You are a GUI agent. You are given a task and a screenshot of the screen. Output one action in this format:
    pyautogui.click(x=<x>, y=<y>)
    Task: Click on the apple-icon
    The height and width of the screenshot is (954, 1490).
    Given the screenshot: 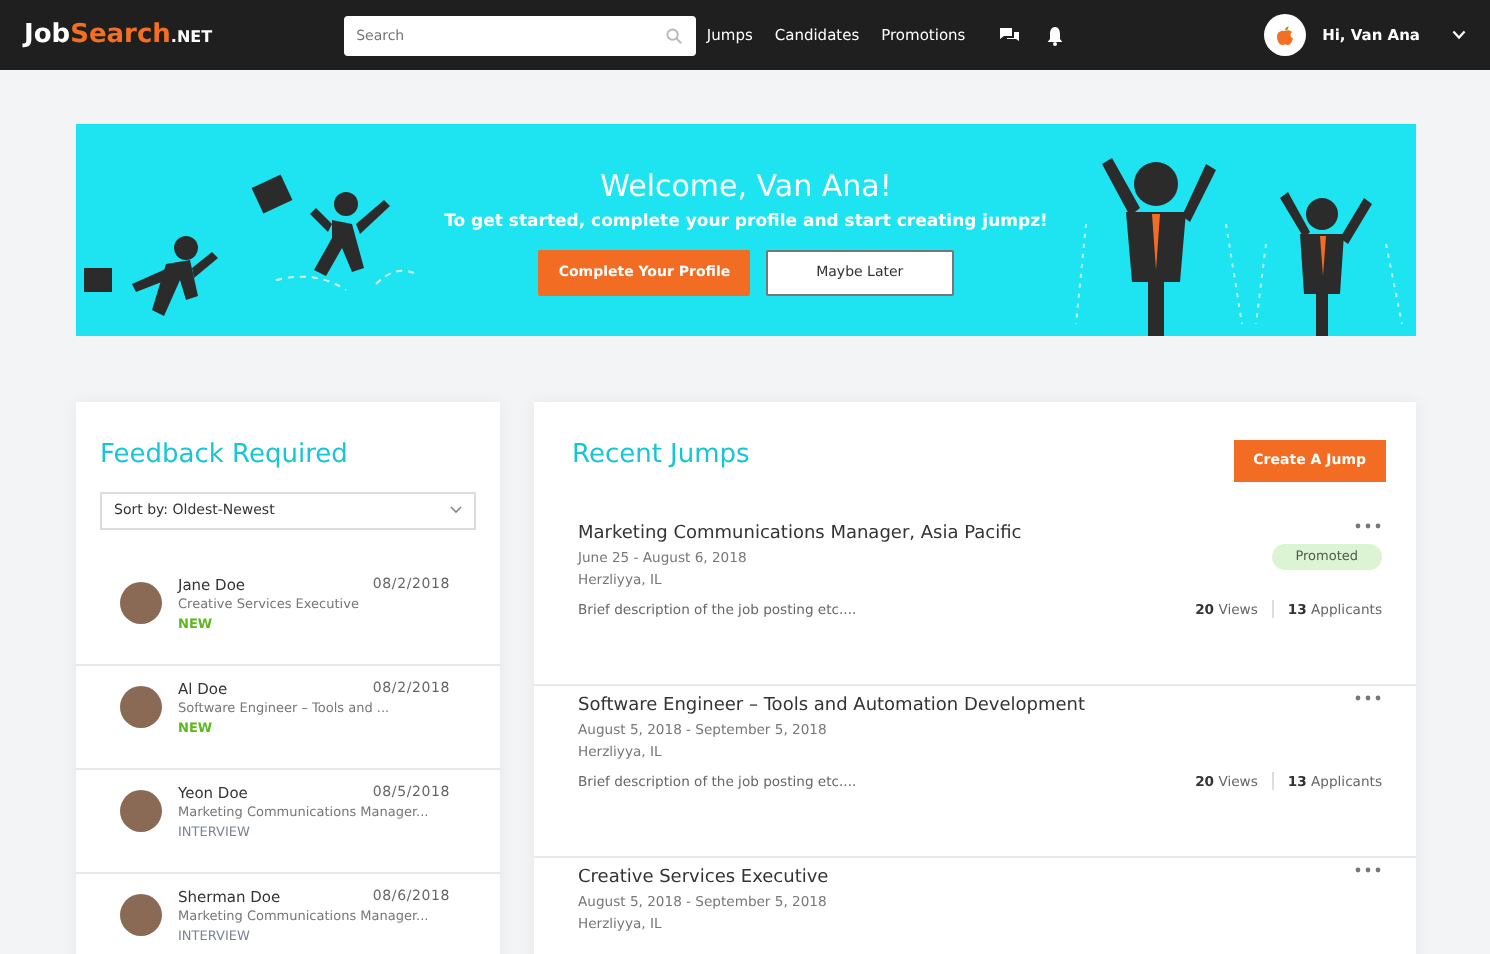 What is the action you would take?
    pyautogui.click(x=1285, y=35)
    